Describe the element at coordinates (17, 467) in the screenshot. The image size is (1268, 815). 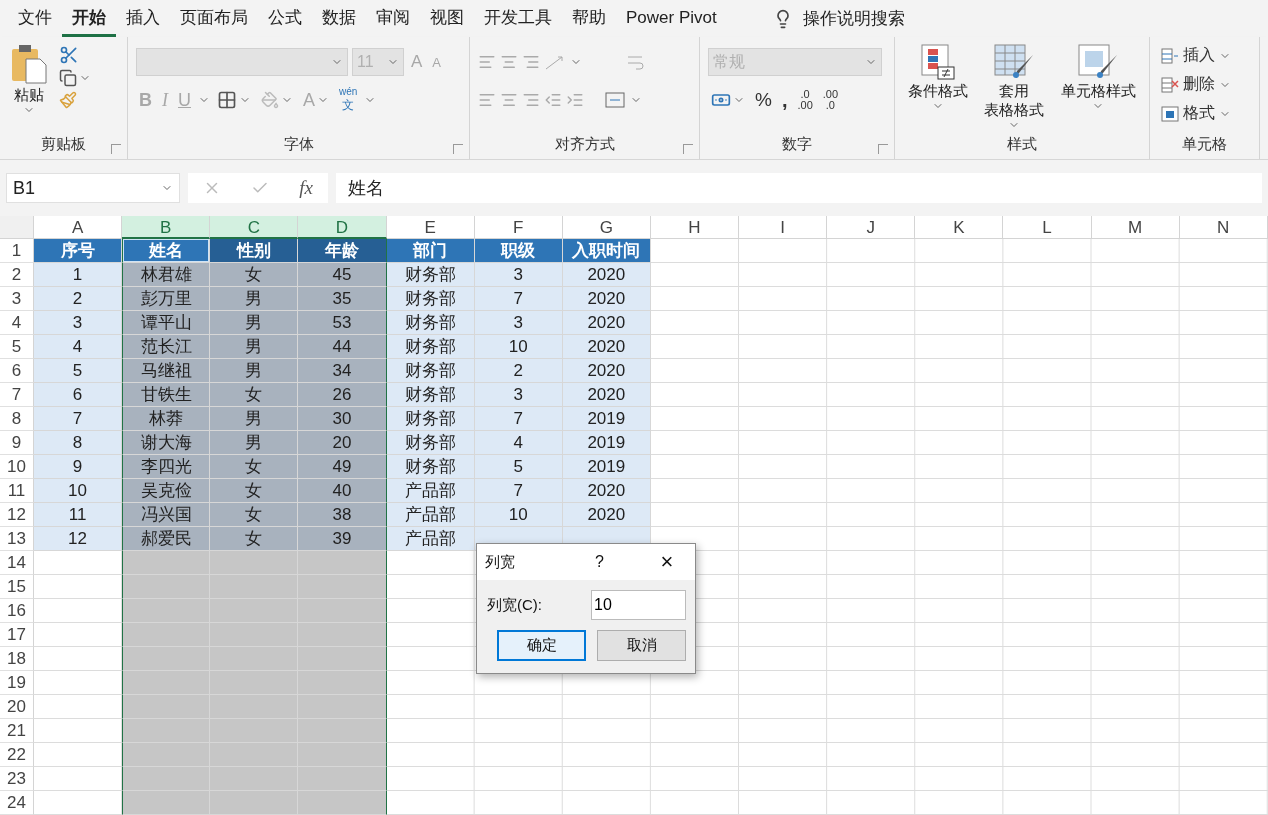
I see `row-header: 10` at that location.